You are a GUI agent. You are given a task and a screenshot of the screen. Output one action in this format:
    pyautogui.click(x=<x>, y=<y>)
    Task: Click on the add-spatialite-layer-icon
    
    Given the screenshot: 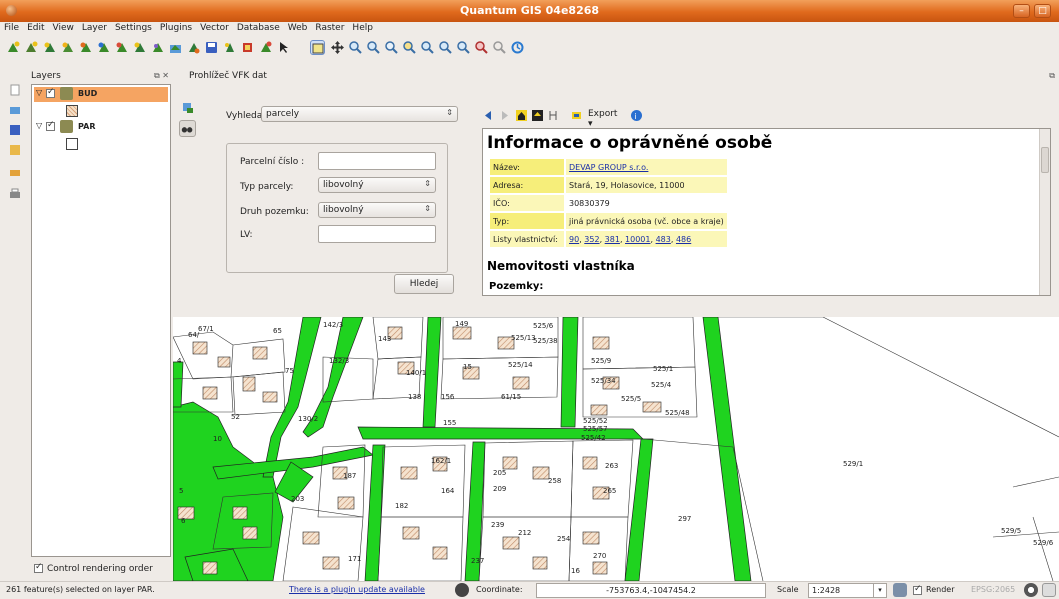 What is the action you would take?
    pyautogui.click(x=67, y=47)
    